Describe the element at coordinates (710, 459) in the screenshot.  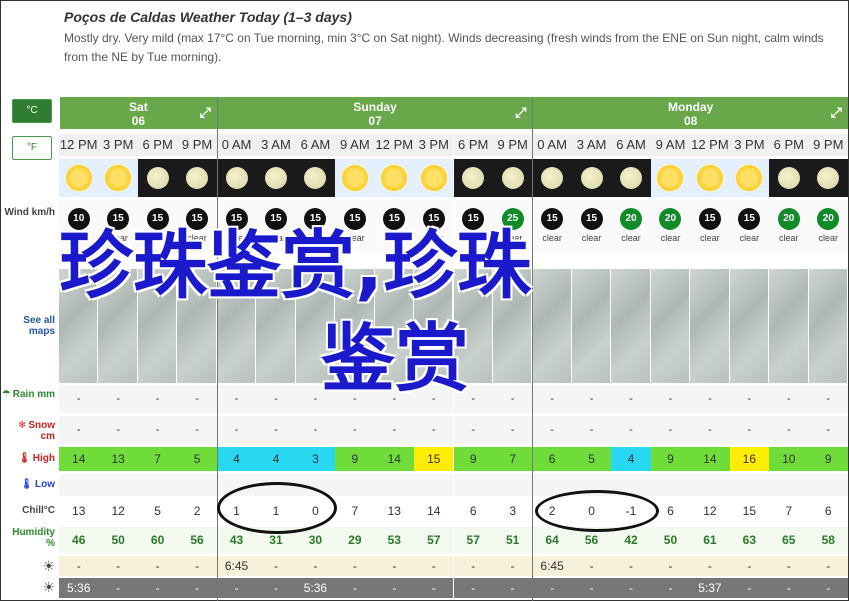
I see `high-cell: 14` at that location.